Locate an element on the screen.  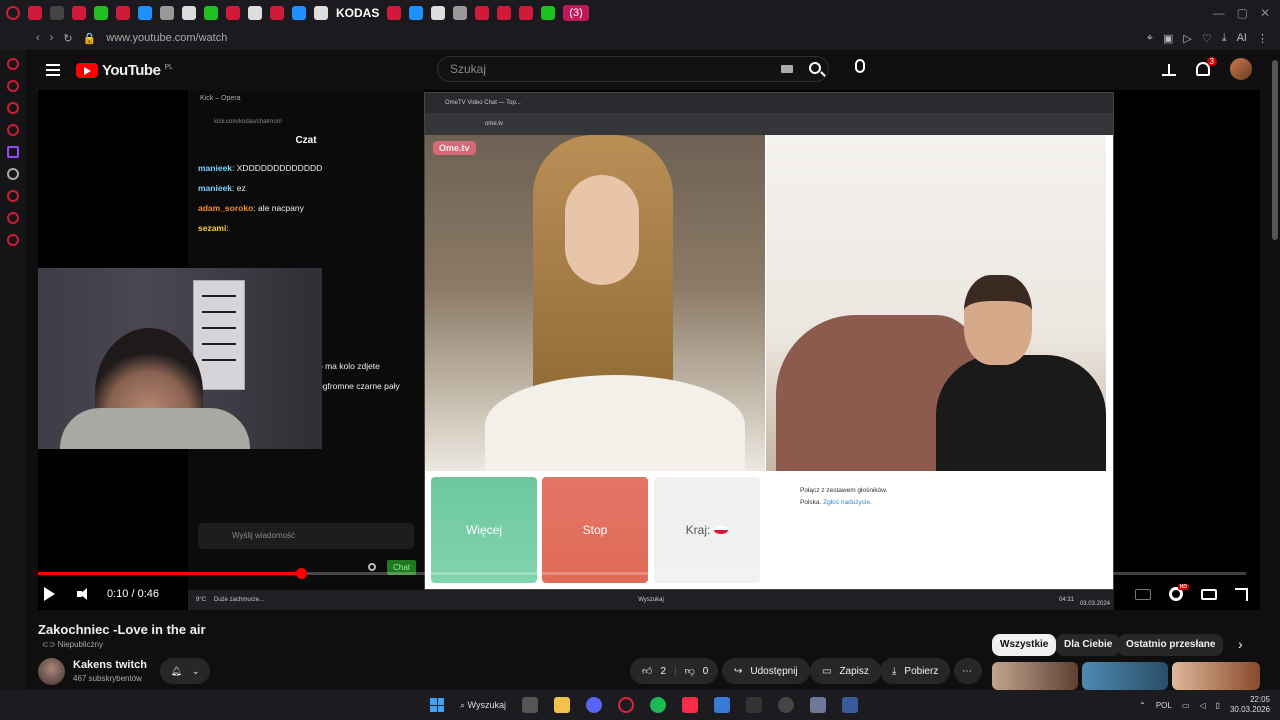
network-icon: ▭ is located at coordinates (1186, 705).